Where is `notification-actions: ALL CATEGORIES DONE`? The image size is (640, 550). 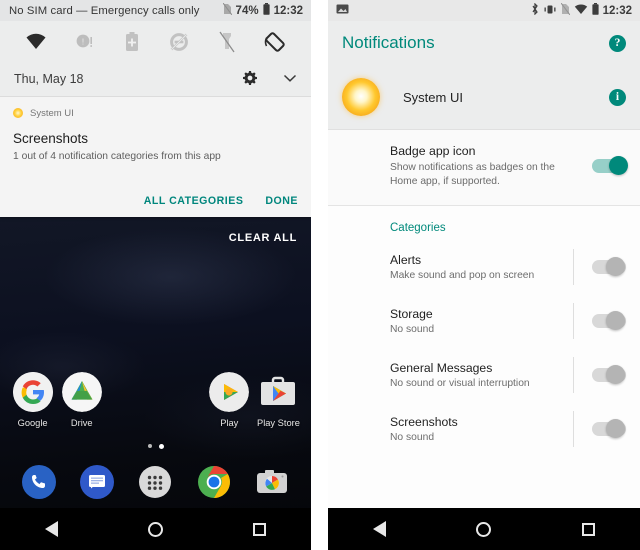
notification-actions: ALL CATEGORIES DONE is located at coordinates (221, 201).